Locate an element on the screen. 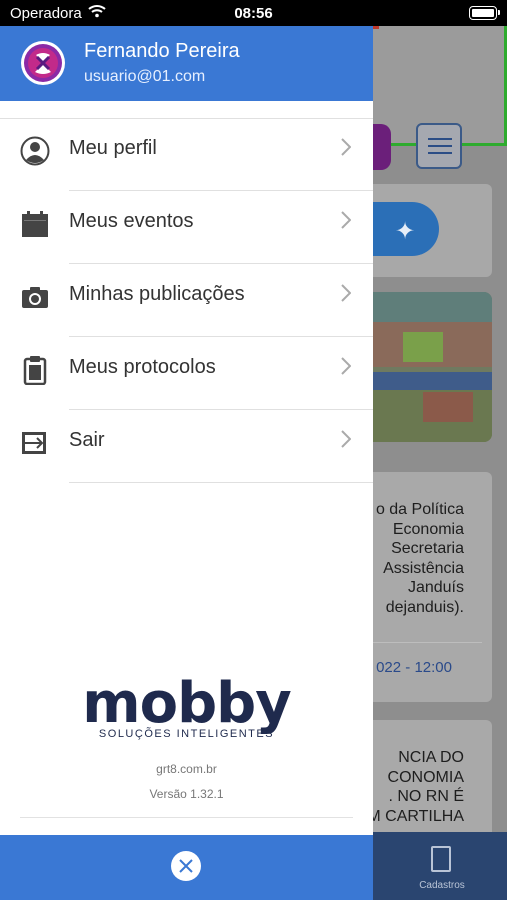  bg-news-photo is located at coordinates (432, 367).